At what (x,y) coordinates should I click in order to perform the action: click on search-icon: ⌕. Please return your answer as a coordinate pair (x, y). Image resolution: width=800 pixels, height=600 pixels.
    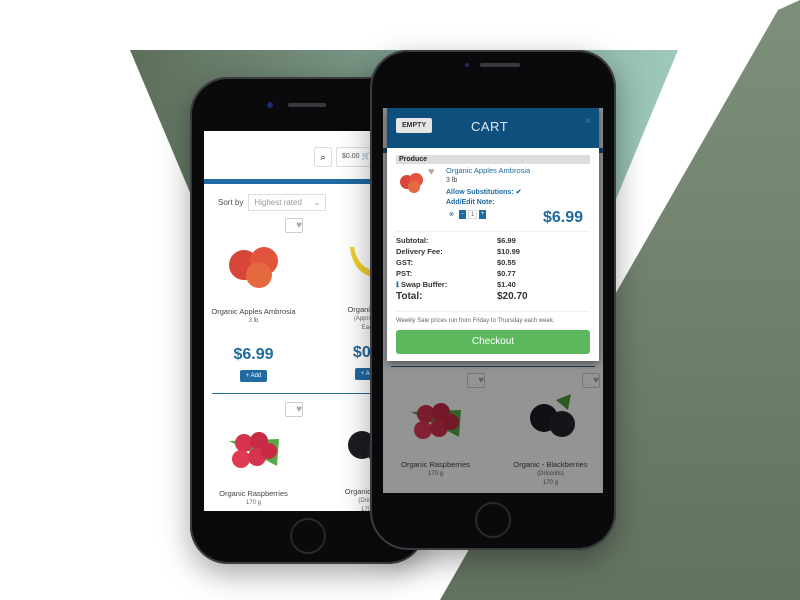
    Looking at the image, I should click on (323, 157).